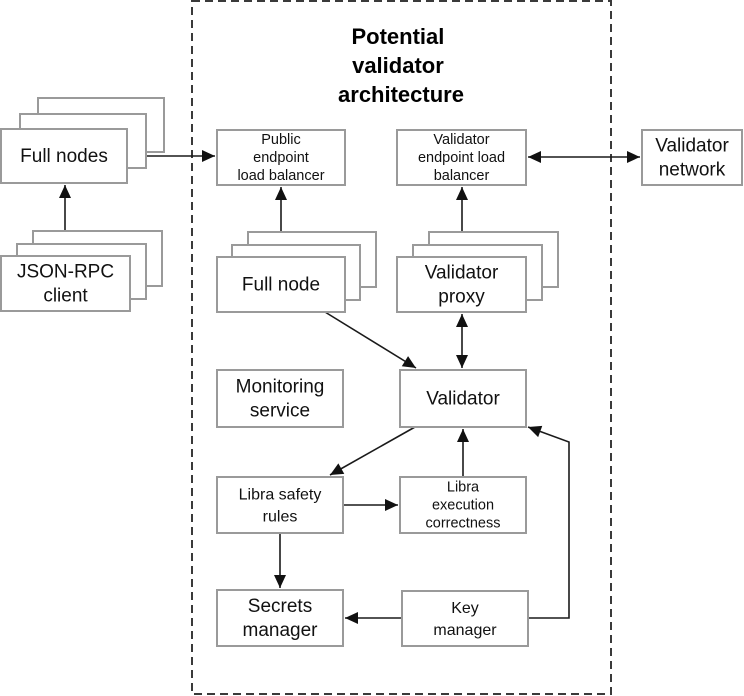 Image resolution: width=744 pixels, height=696 pixels. What do you see at coordinates (692, 157) in the screenshot?
I see `node-validator-network: Validator network` at bounding box center [692, 157].